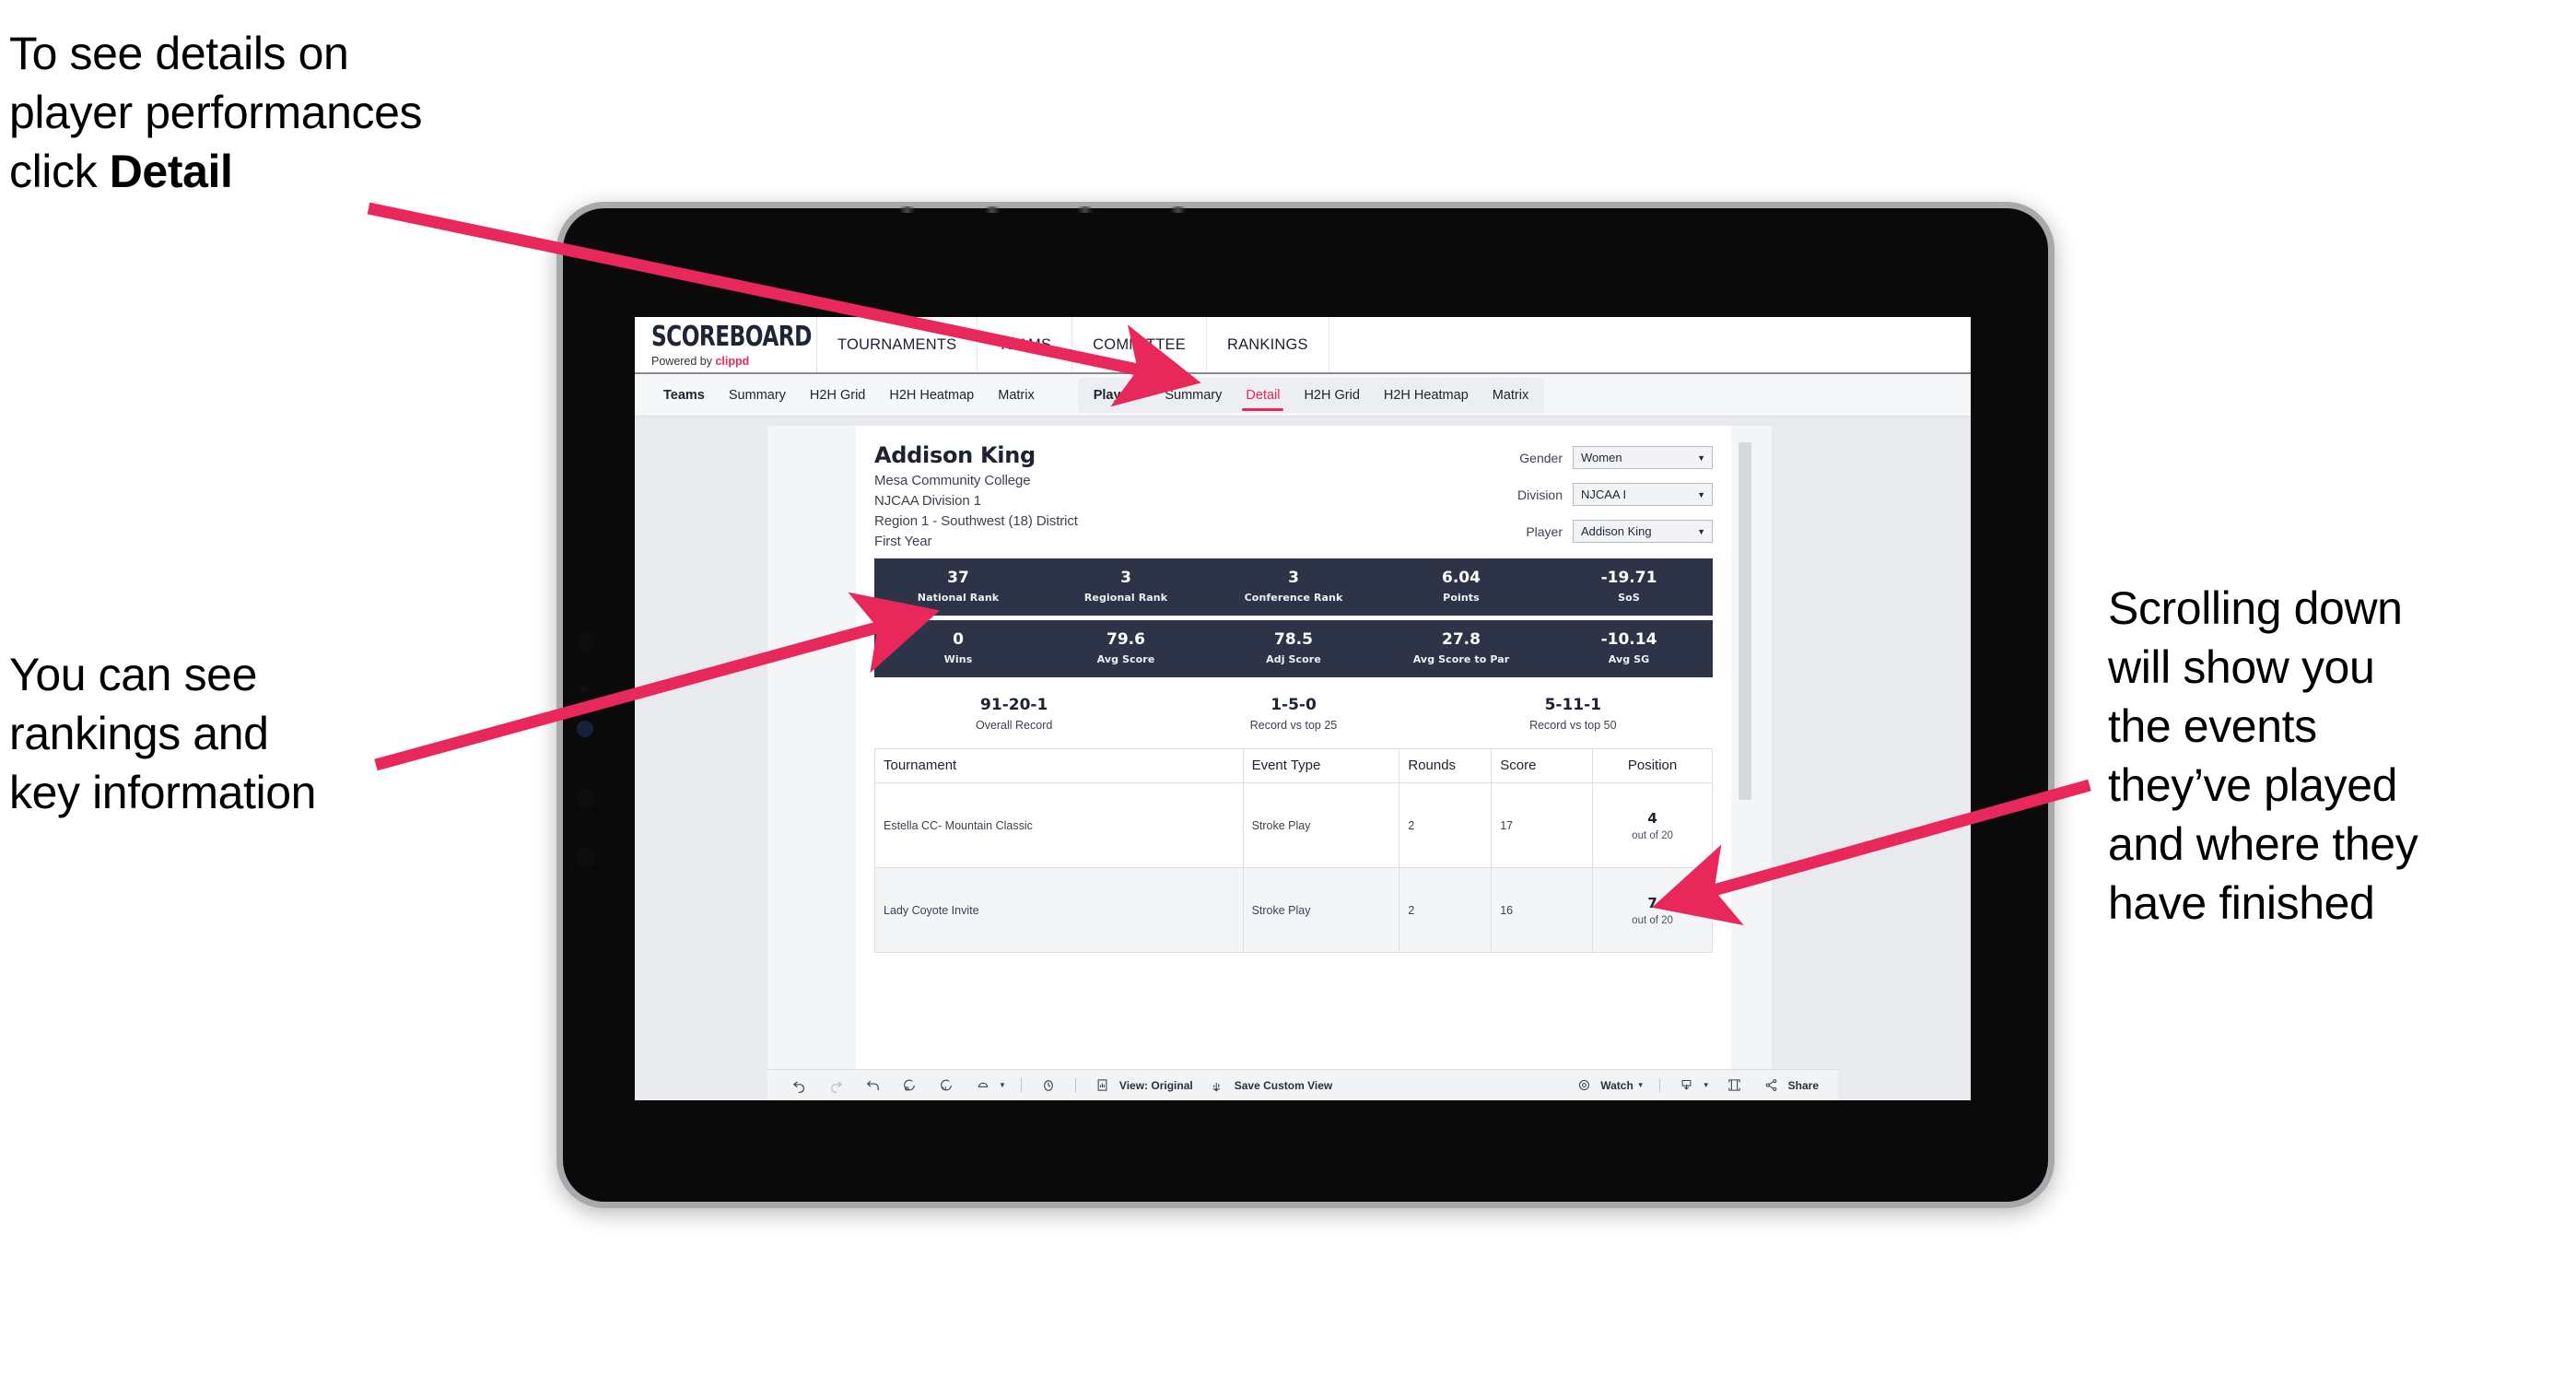 Image resolution: width=2576 pixels, height=1386 pixels. Describe the element at coordinates (1059, 825) in the screenshot. I see `cell-tournament: Estella CC- Mountain Classic` at that location.